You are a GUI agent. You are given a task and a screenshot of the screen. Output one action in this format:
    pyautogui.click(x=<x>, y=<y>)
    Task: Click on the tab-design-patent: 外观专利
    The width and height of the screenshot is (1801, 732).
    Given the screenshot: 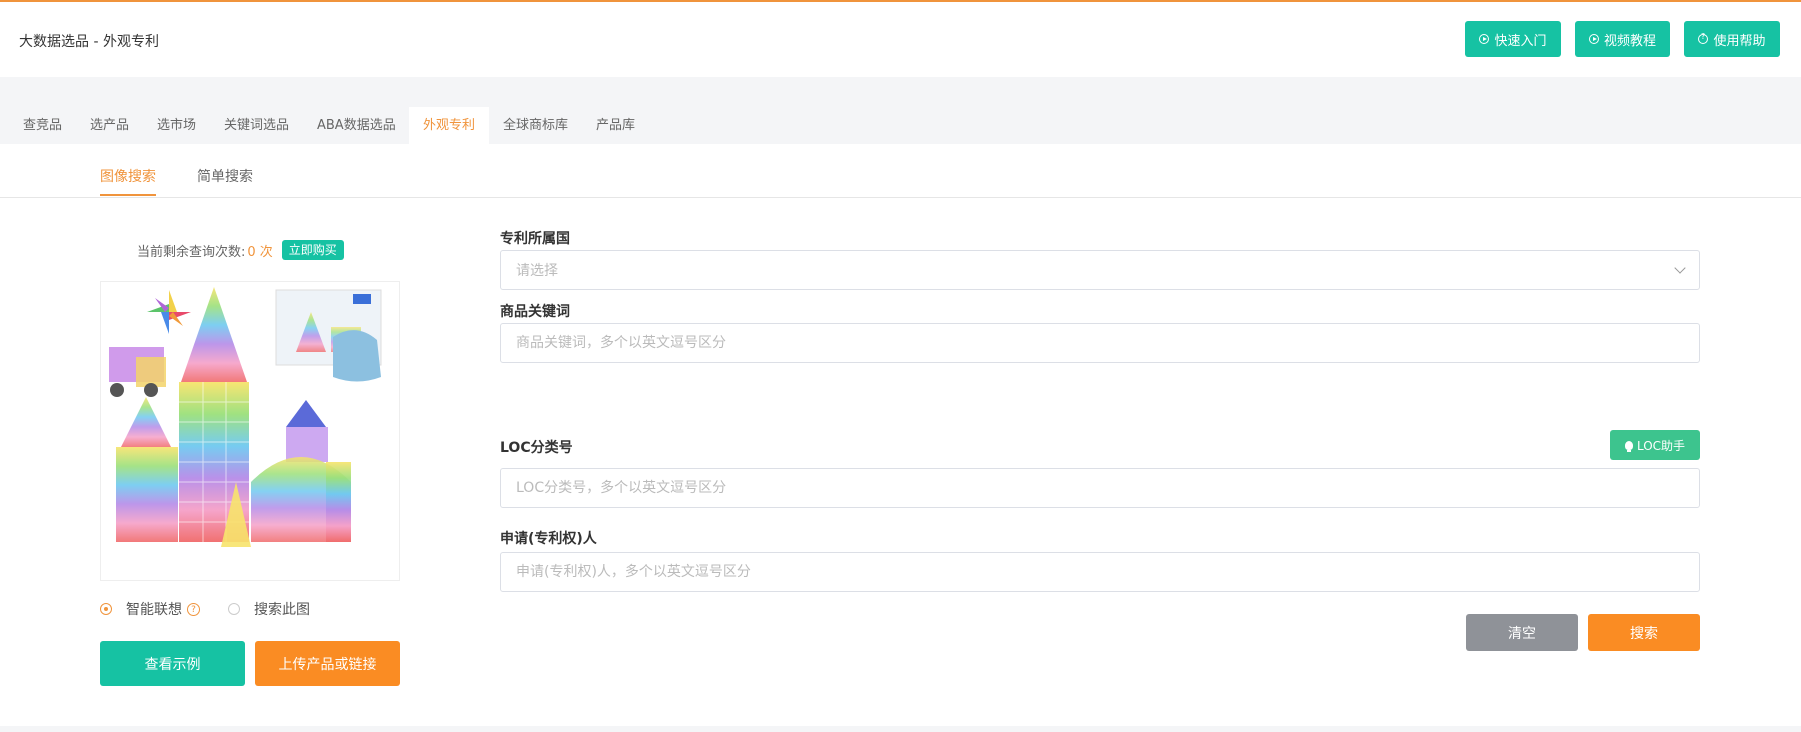 What is the action you would take?
    pyautogui.click(x=449, y=125)
    